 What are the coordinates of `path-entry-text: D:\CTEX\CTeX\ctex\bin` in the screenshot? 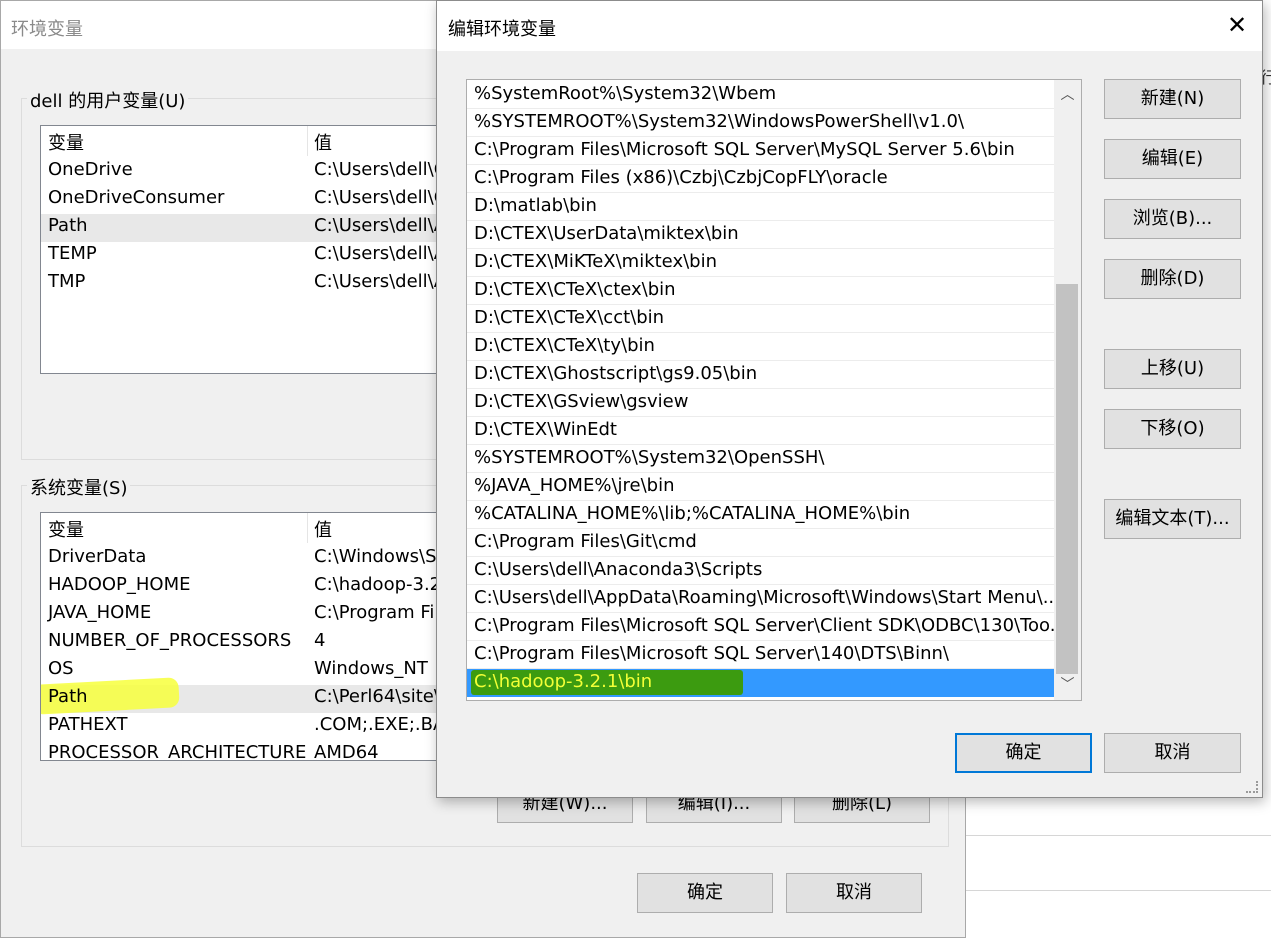 It's located at (575, 289).